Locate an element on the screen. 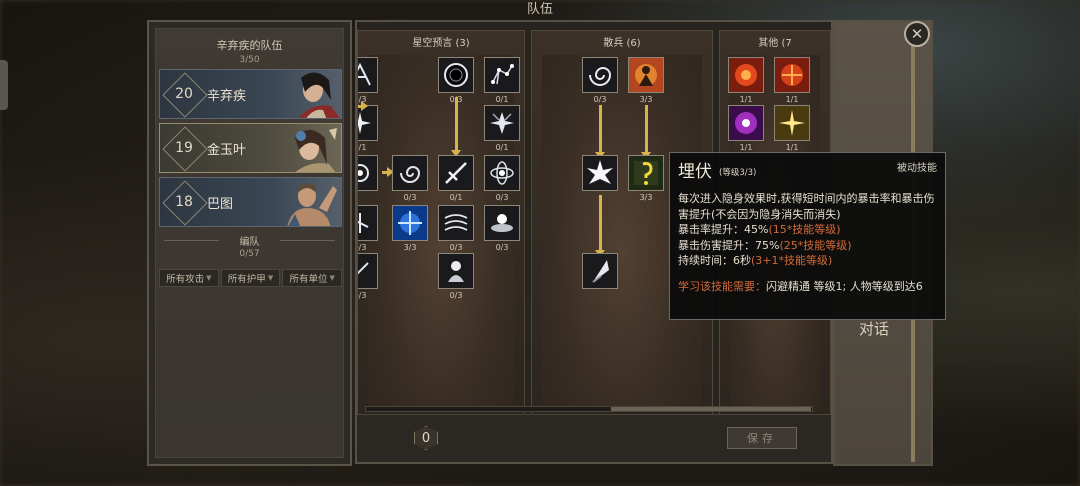 This screenshot has height=486, width=1080. filter-armor-select: 所有护甲 ▼ is located at coordinates (250, 278).